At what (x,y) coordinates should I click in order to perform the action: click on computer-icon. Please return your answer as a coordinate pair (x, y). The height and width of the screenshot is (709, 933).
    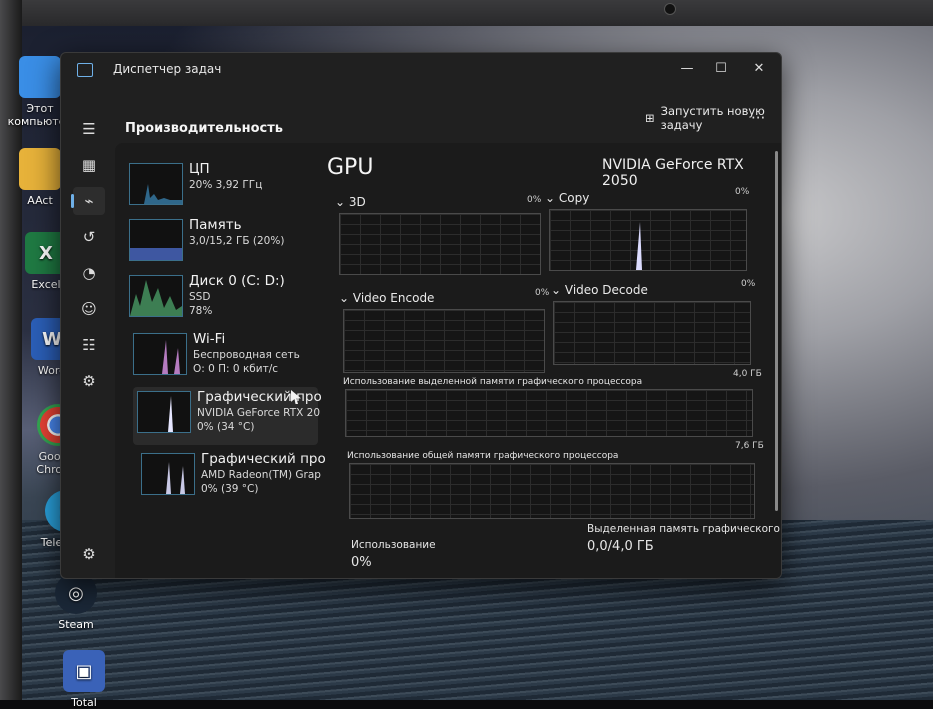
    Looking at the image, I should click on (40, 77).